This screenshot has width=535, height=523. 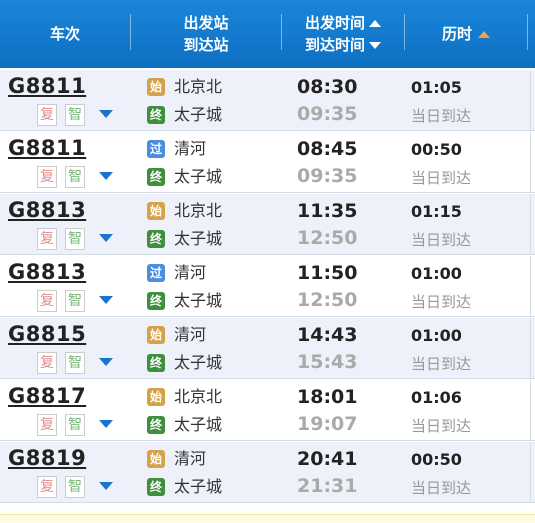 I want to click on departure-time: 20:41, so click(x=327, y=459).